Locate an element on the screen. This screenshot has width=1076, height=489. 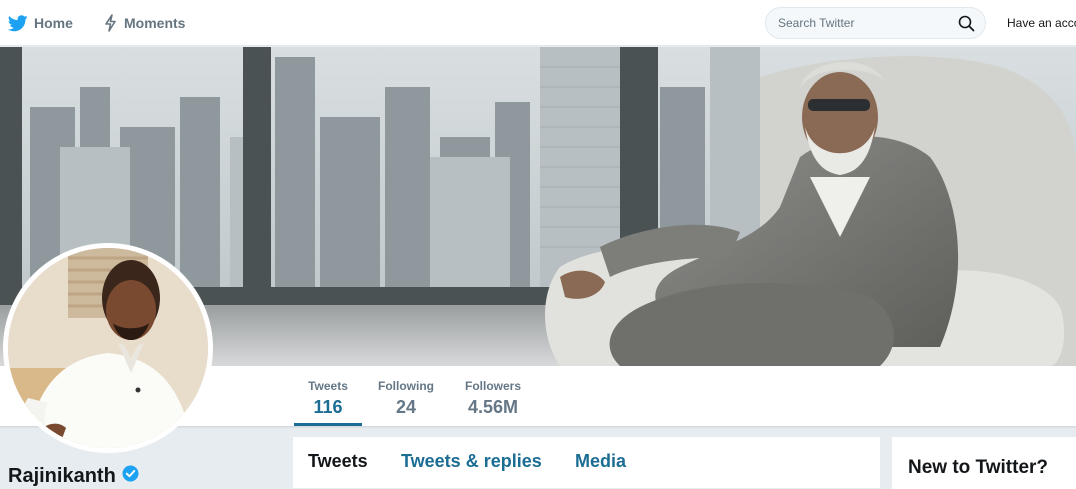
nav-moments-label: Moments is located at coordinates (155, 23).